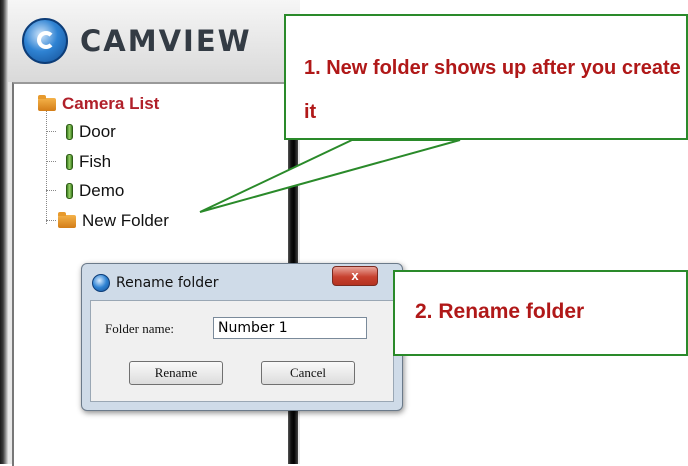  I want to click on callout-rename-folder: 2. Rename folder, so click(540, 313).